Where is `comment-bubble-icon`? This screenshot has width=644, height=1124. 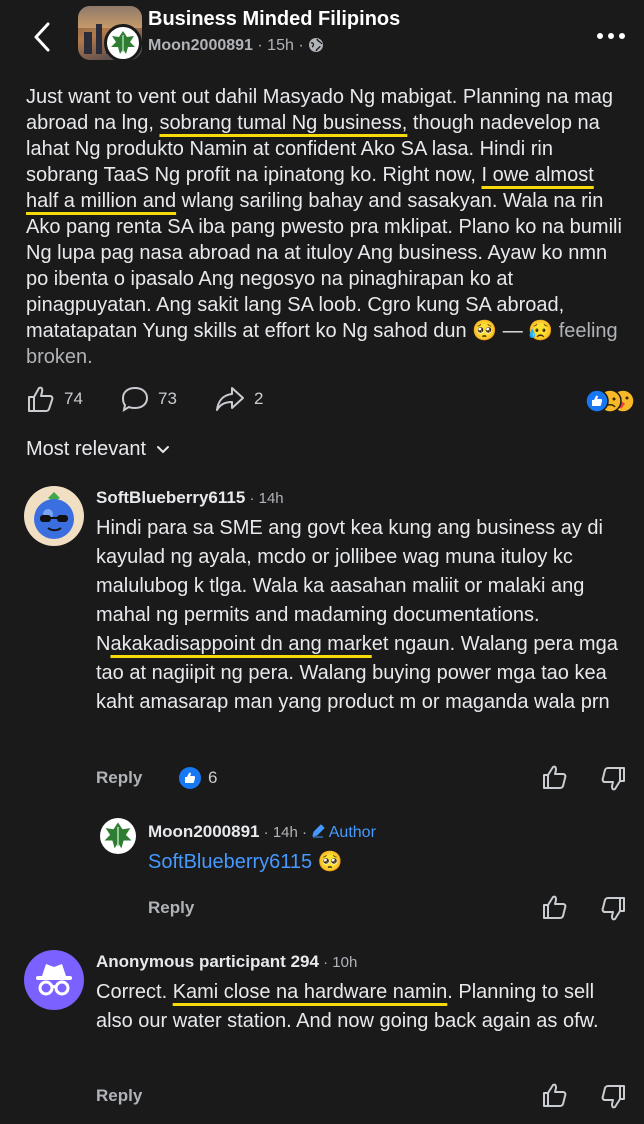
comment-bubble-icon is located at coordinates (135, 399).